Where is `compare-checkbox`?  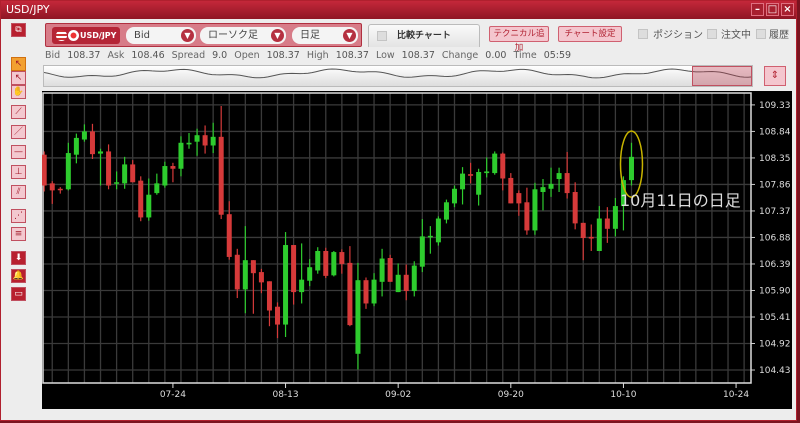
compare-checkbox is located at coordinates (382, 36).